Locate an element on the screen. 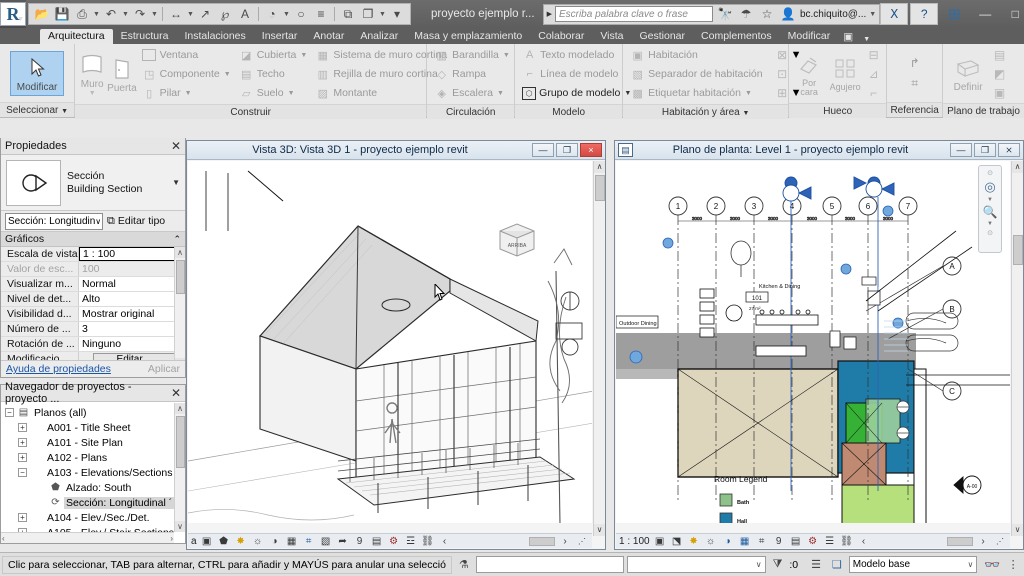 The width and height of the screenshot is (1024, 576). tree-node-a001: + A001 - Title Sheet is located at coordinates (87, 427).